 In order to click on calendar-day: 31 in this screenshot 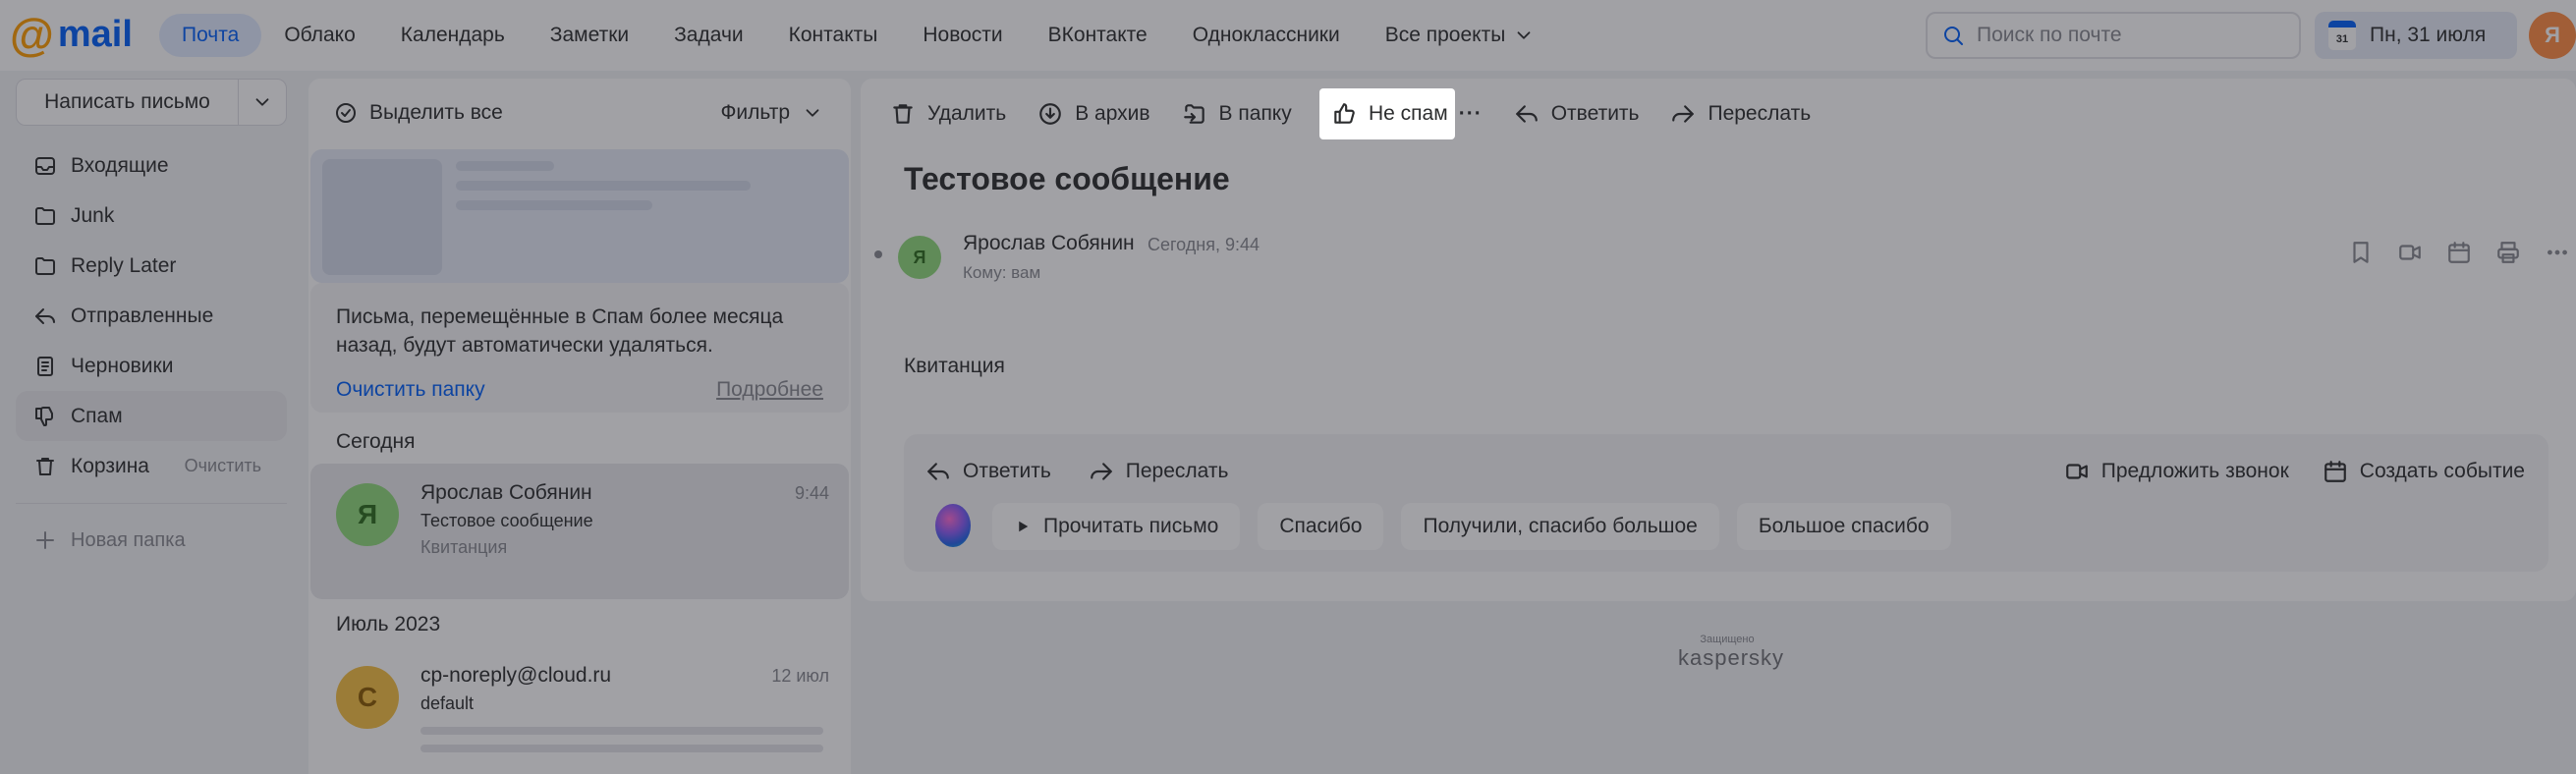, I will do `click(2342, 39)`.